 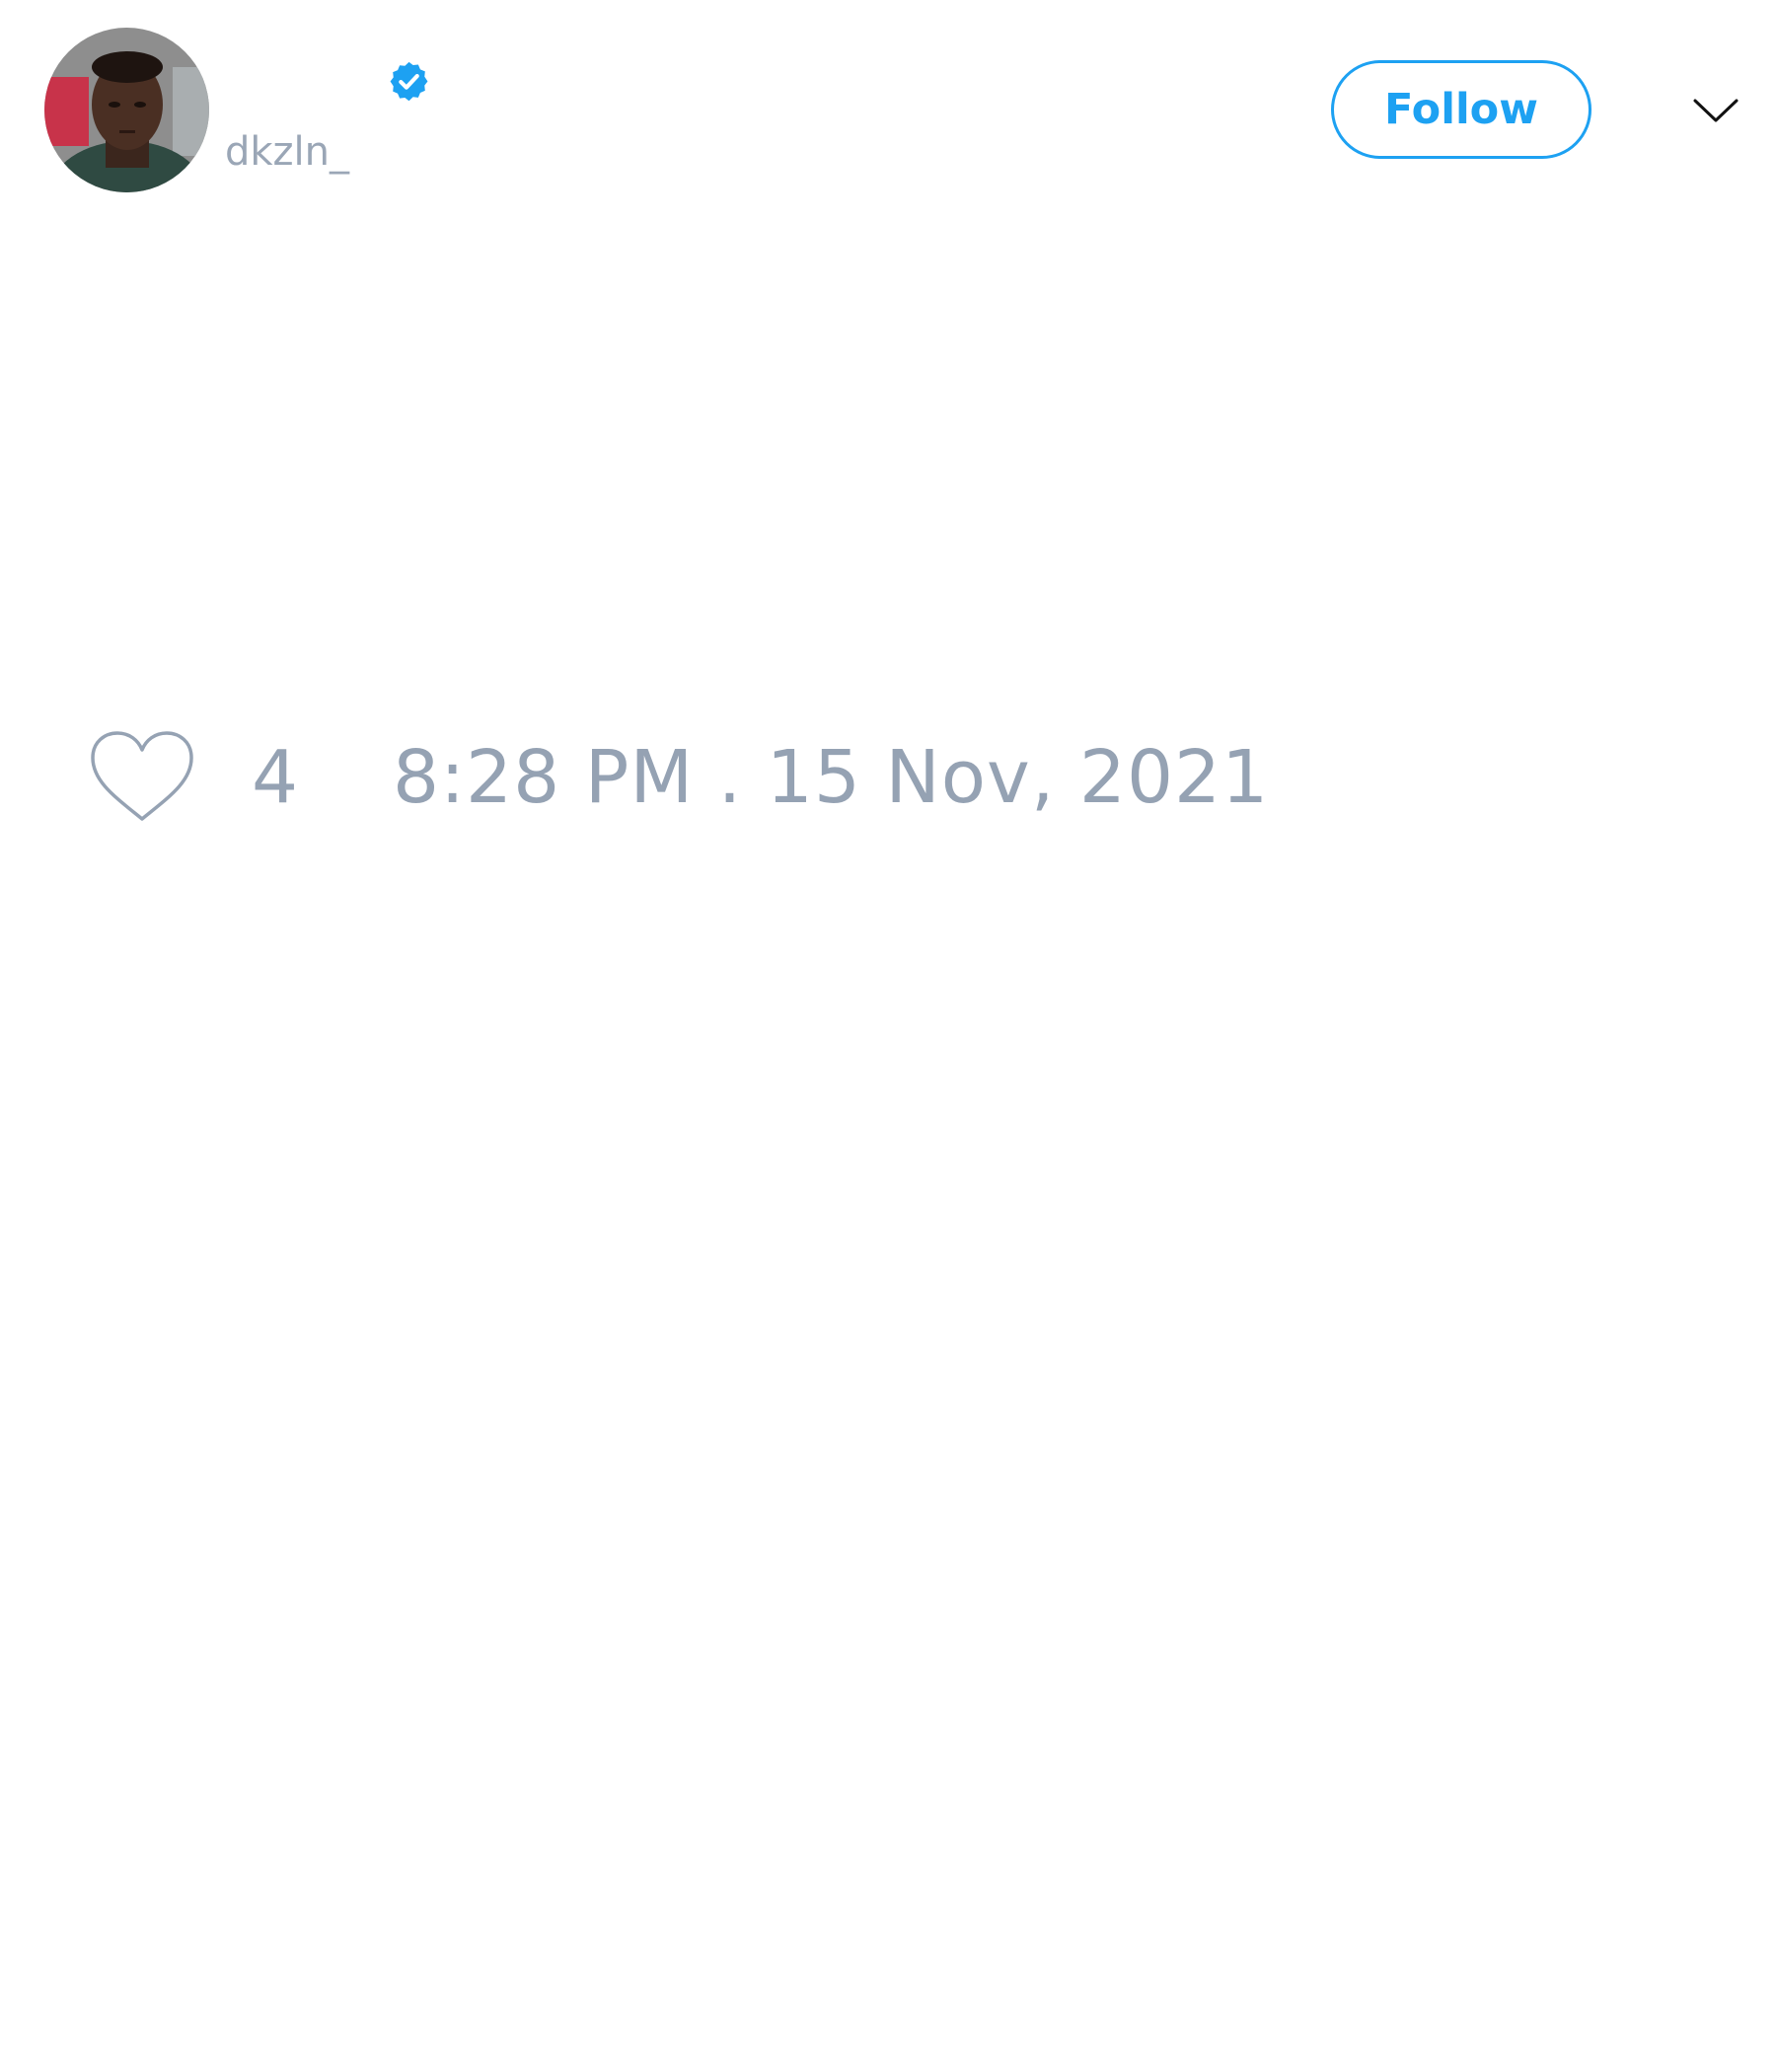 What do you see at coordinates (142, 777) in the screenshot?
I see `heart-icon` at bounding box center [142, 777].